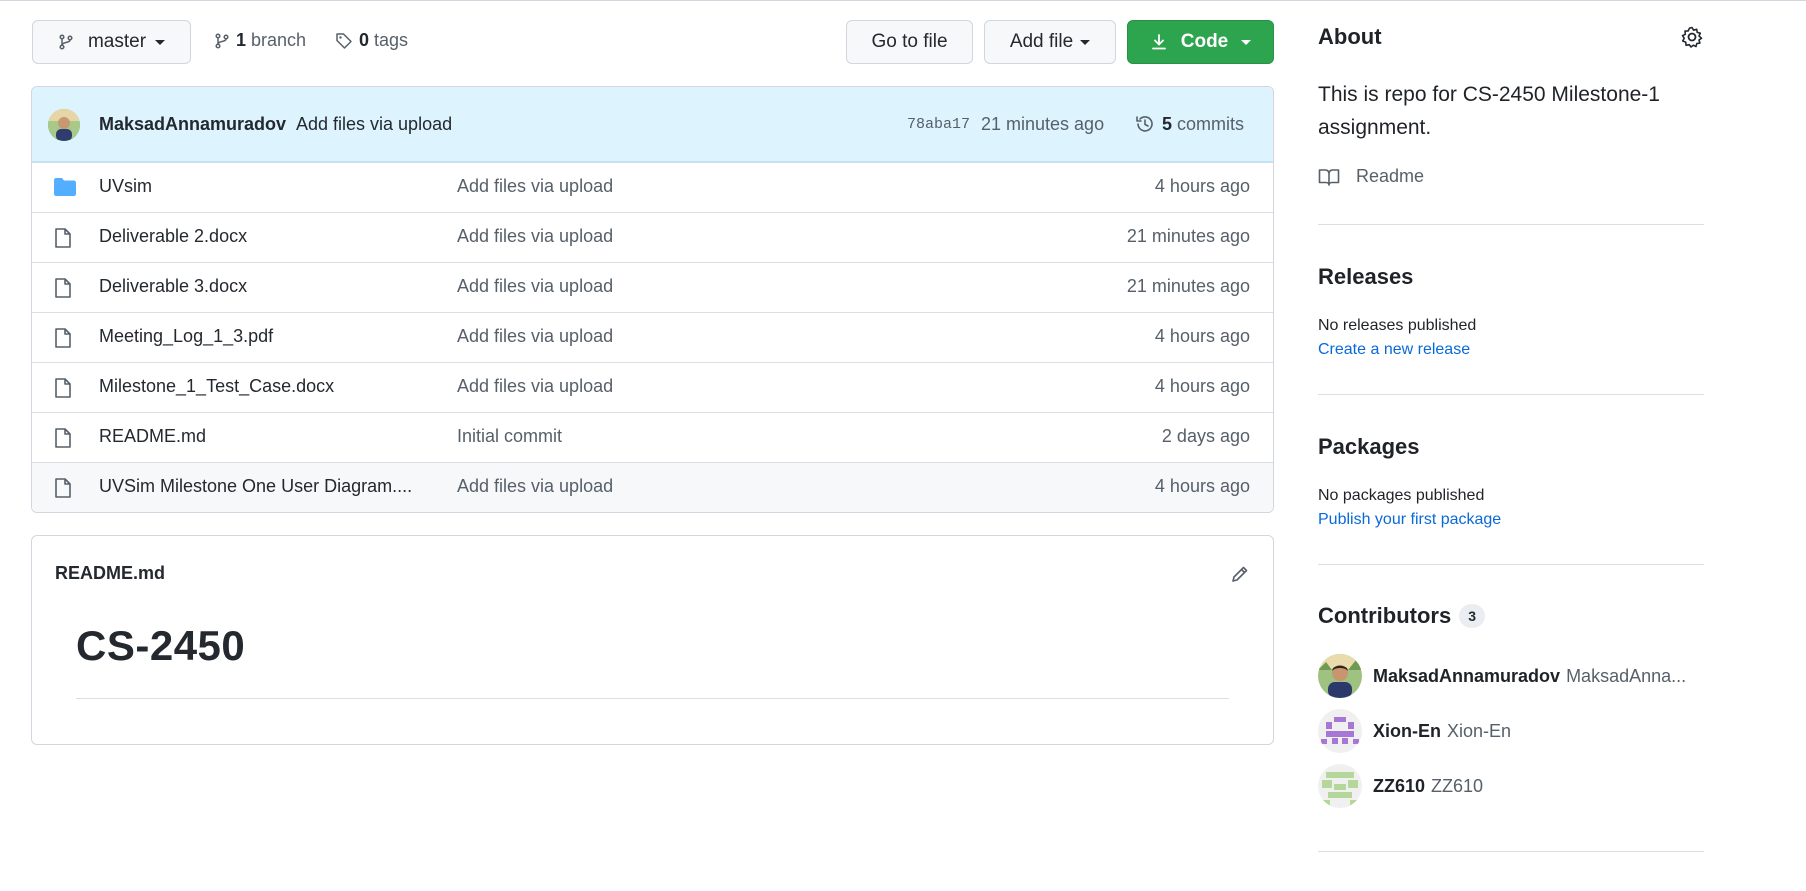  I want to click on add-file-label: Add file, so click(1041, 41).